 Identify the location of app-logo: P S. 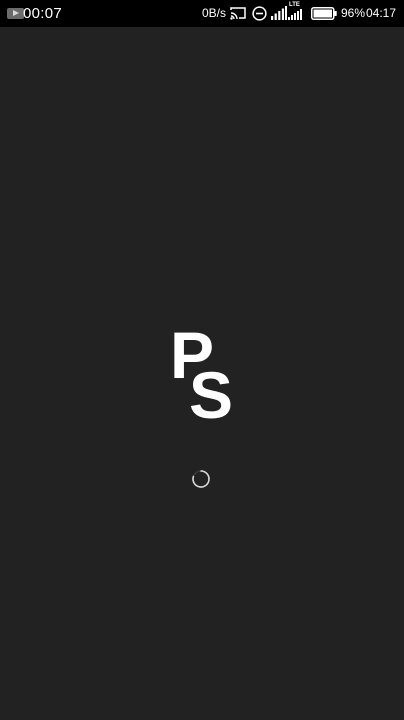
(204, 377).